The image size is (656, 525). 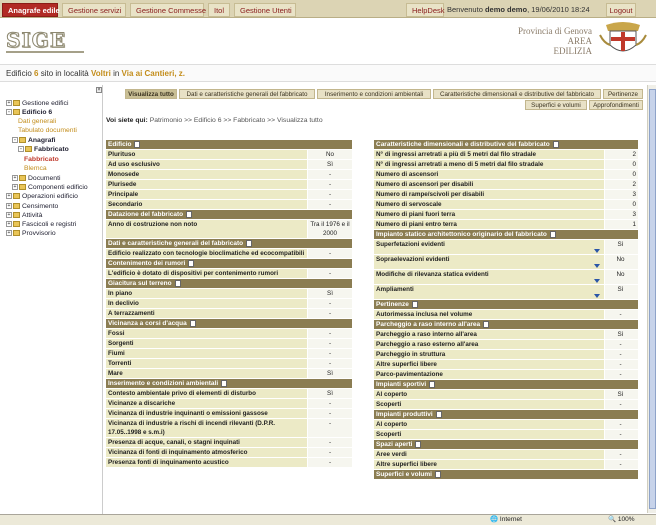 What do you see at coordinates (31, 10) in the screenshot?
I see `tab-anagrafe-edile: Anagrafe edile` at bounding box center [31, 10].